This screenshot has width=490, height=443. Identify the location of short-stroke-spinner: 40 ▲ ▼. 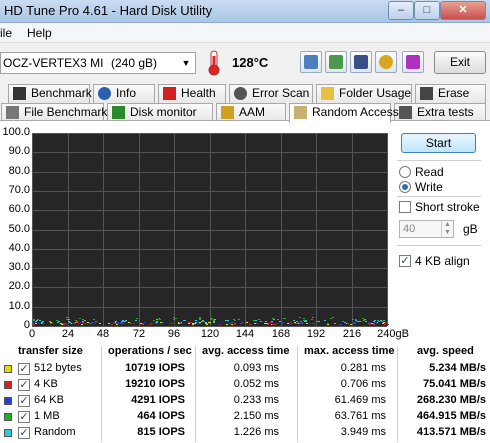
(426, 229).